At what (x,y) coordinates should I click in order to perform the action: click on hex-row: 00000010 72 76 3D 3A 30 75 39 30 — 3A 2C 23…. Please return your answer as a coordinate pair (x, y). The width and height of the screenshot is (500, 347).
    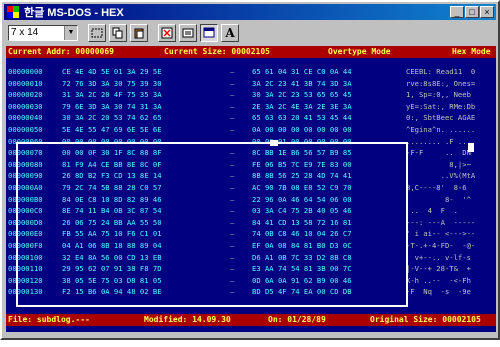
    Looking at the image, I should click on (251, 84).